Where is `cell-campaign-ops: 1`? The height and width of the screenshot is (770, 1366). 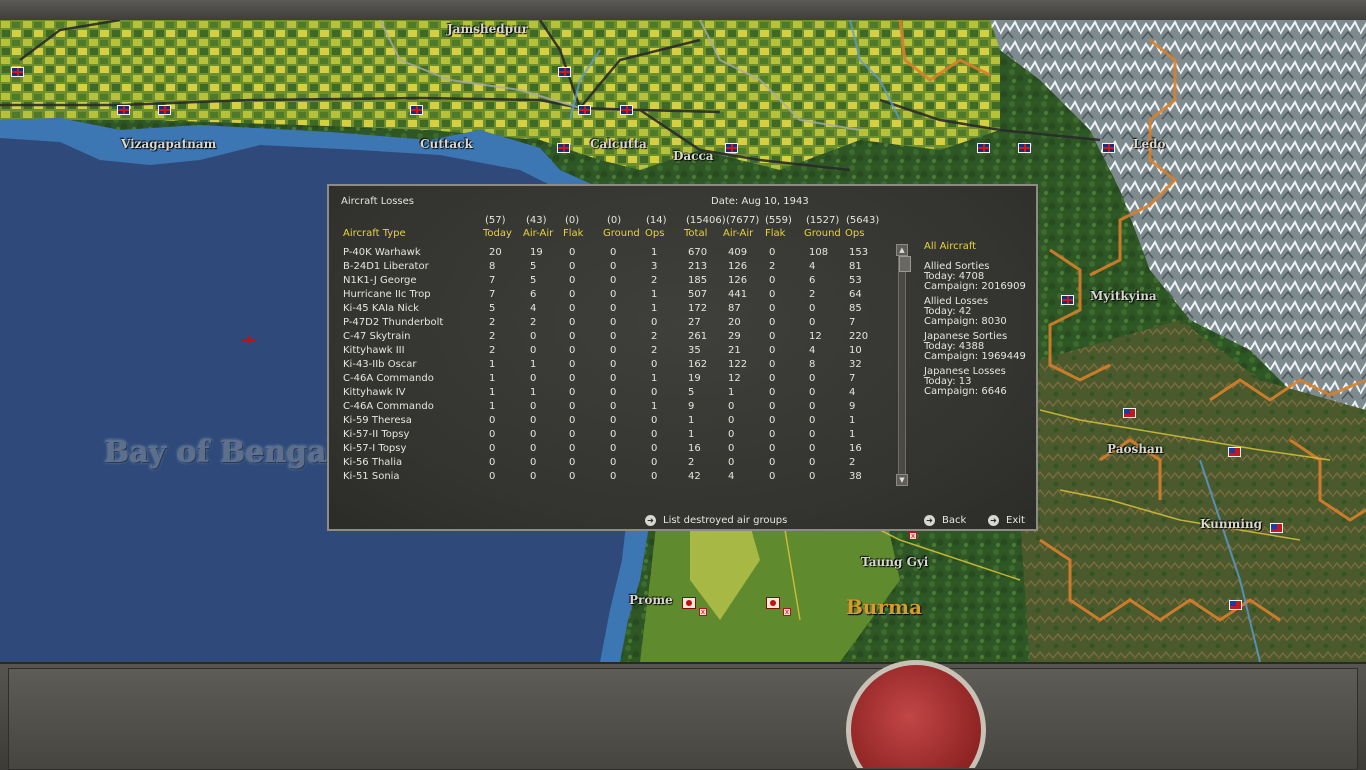 cell-campaign-ops: 1 is located at coordinates (852, 434).